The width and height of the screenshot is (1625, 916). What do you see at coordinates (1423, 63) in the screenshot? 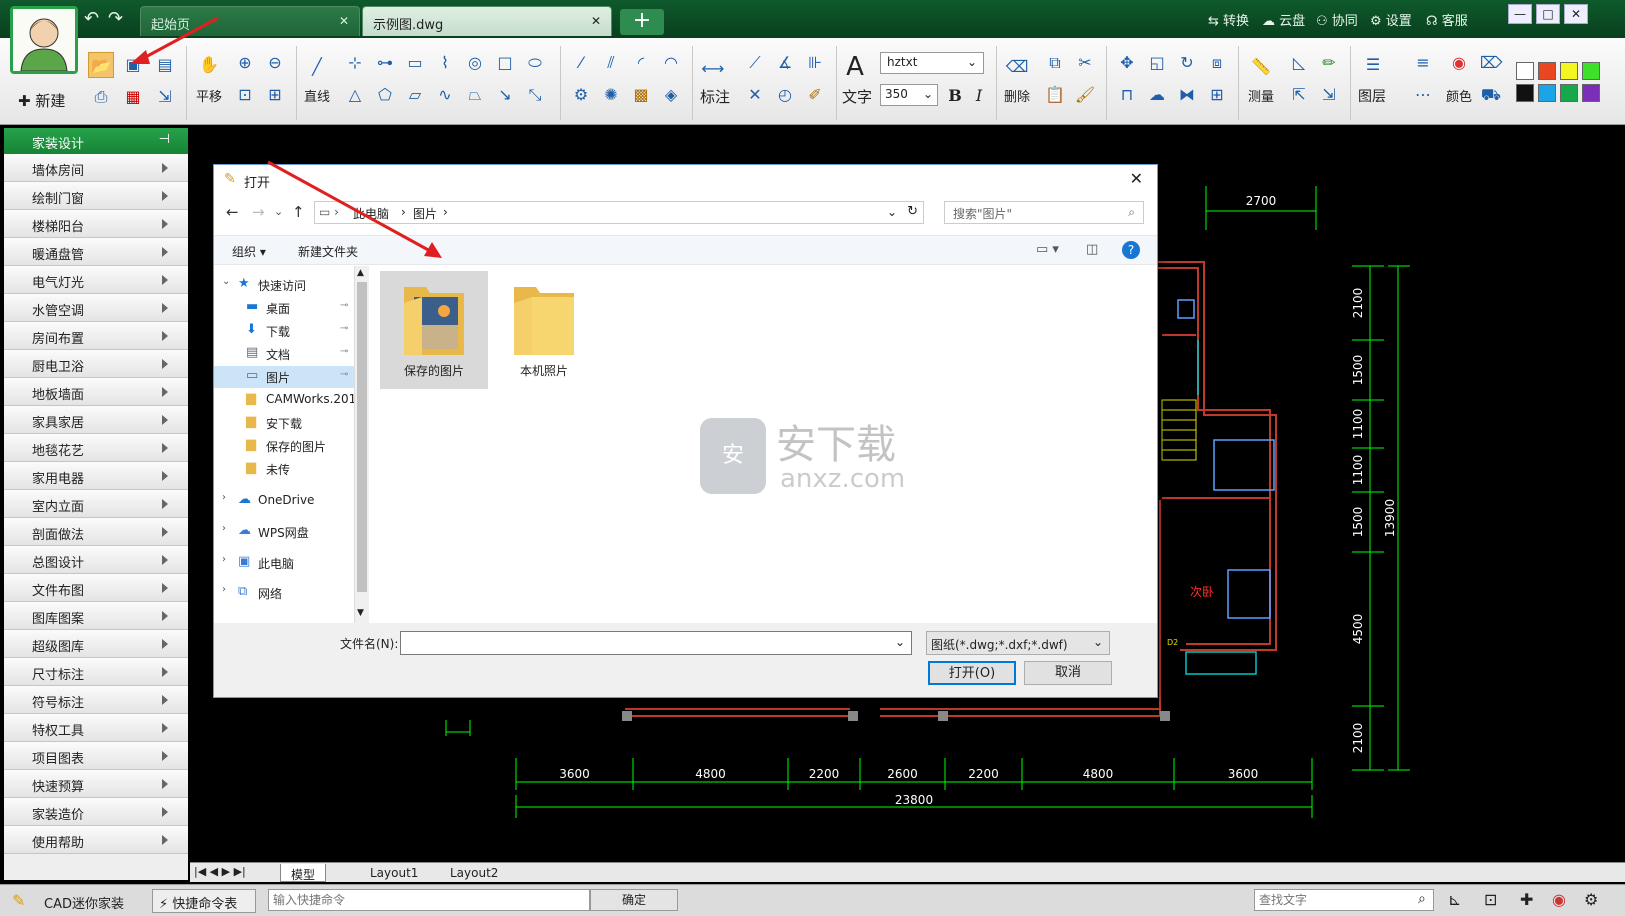
I see `linetype-icon: ≡` at bounding box center [1423, 63].